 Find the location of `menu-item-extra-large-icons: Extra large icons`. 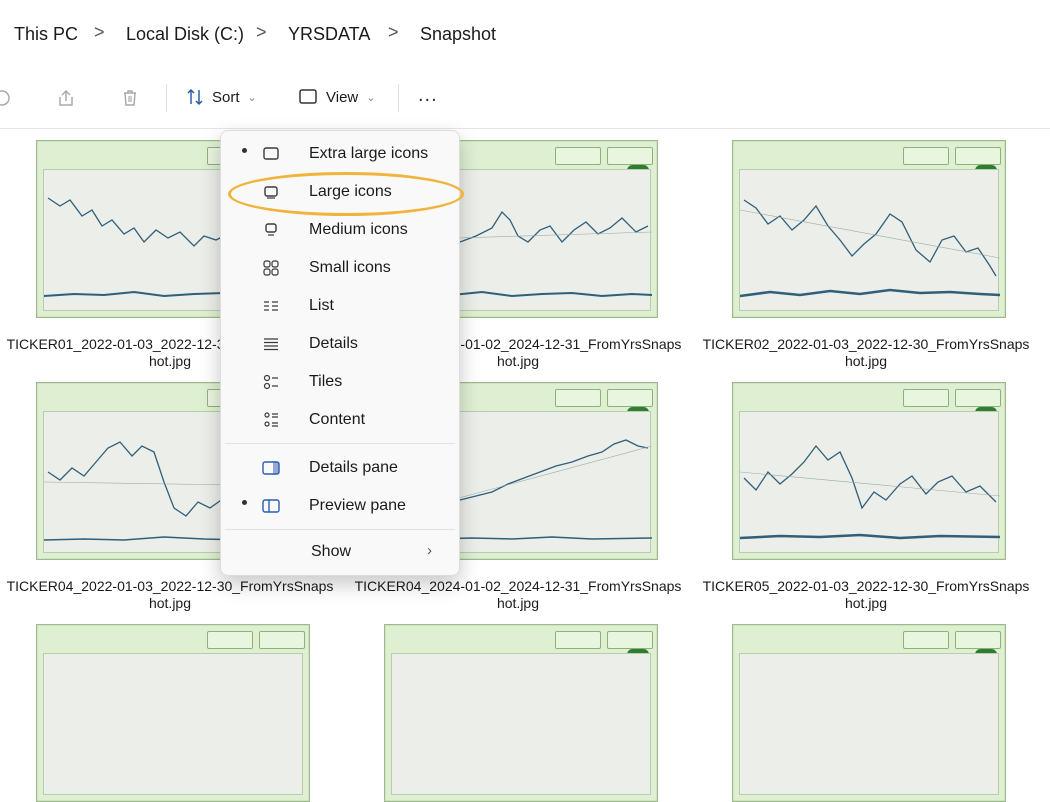

menu-item-extra-large-icons: Extra large icons is located at coordinates (340, 154).